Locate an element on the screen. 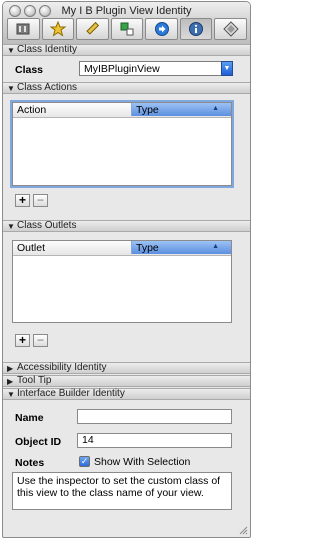 The width and height of the screenshot is (320, 541). ruler-icon is located at coordinates (93, 28).